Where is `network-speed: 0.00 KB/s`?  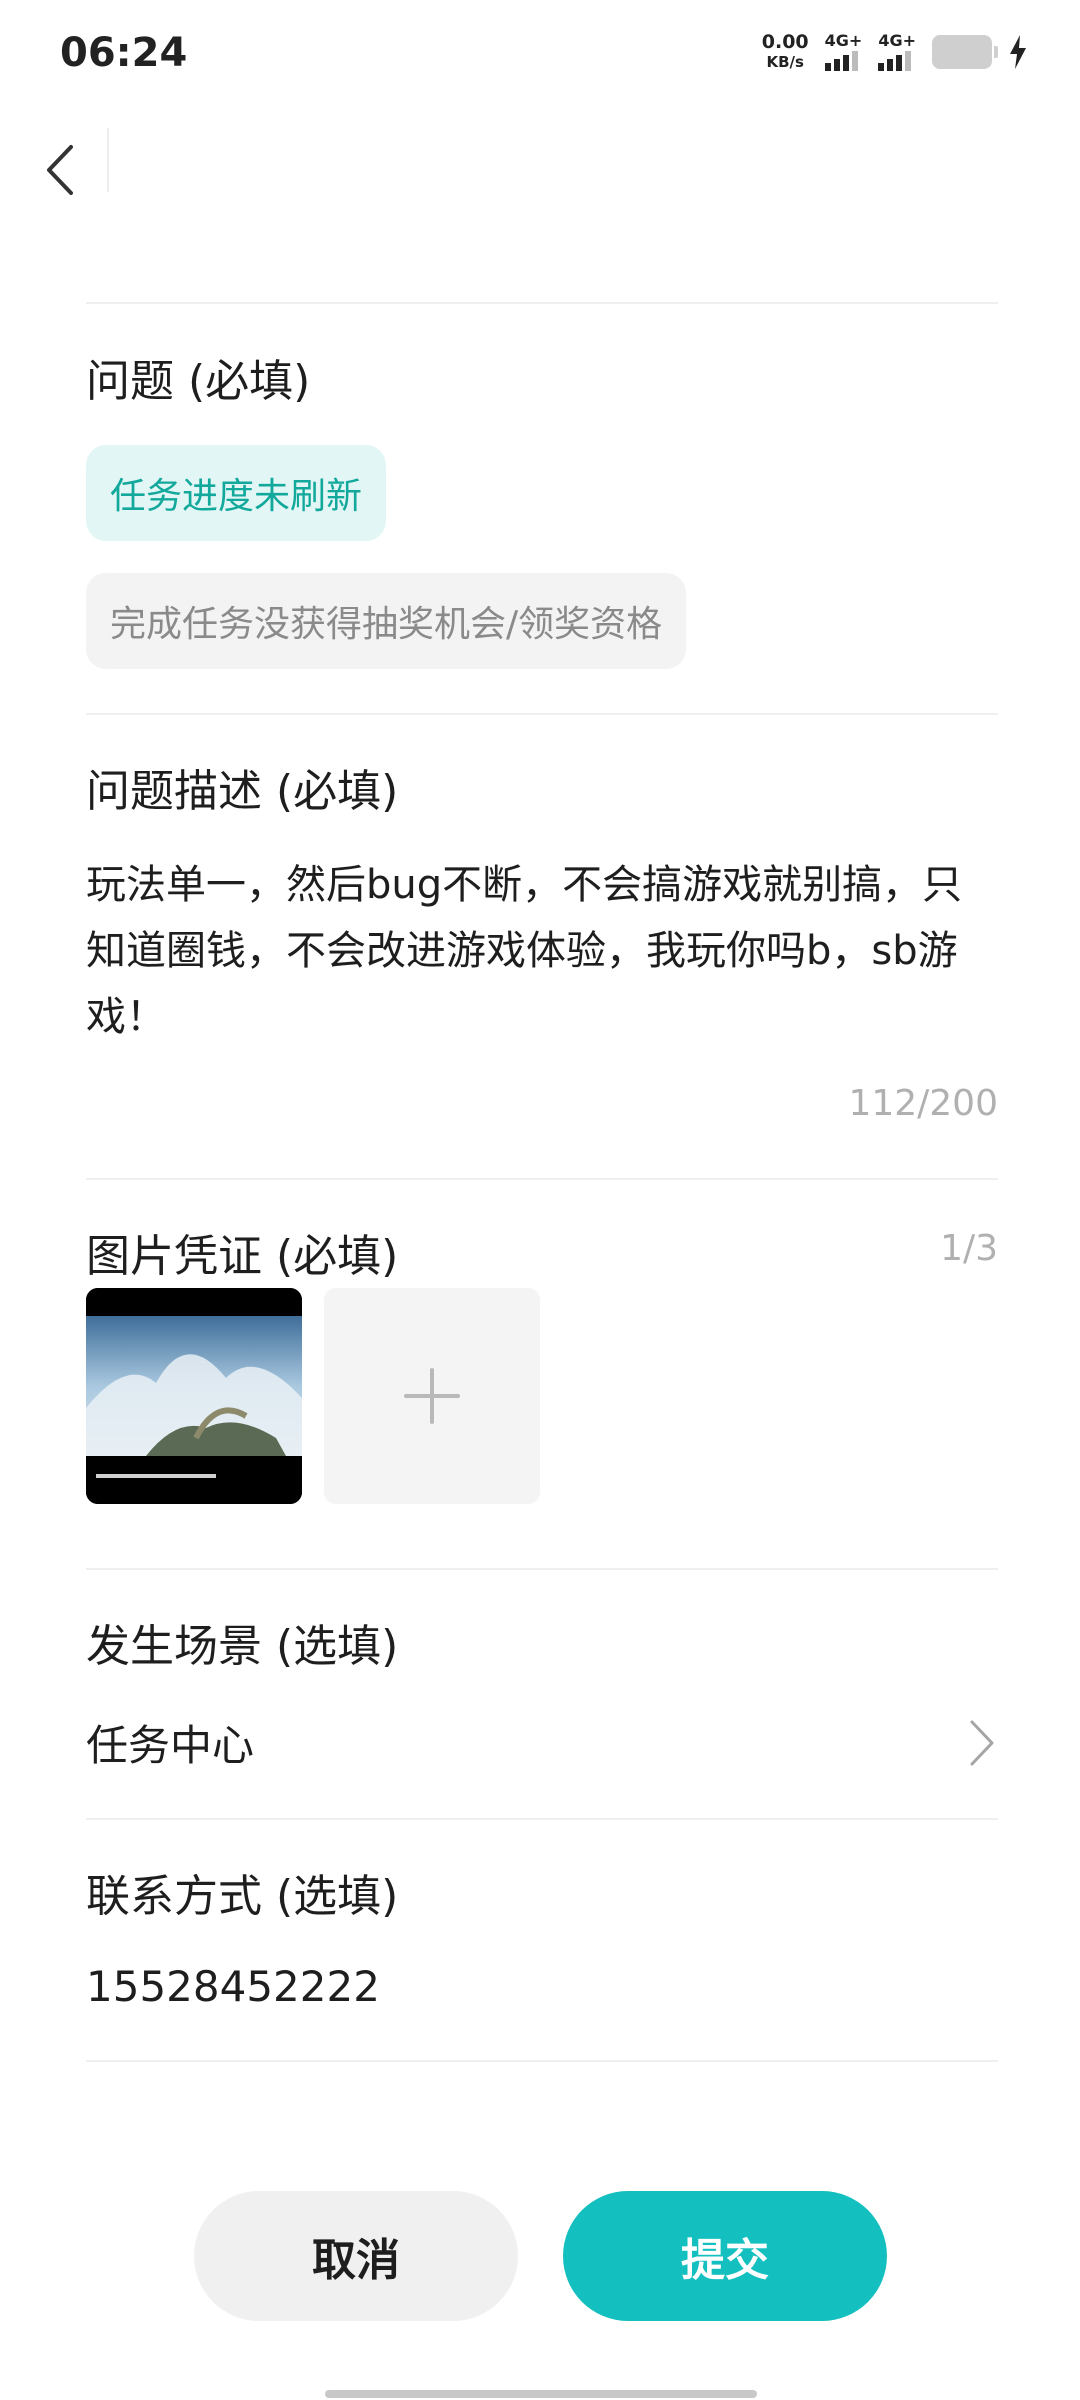
network-speed: 0.00 KB/s is located at coordinates (785, 52).